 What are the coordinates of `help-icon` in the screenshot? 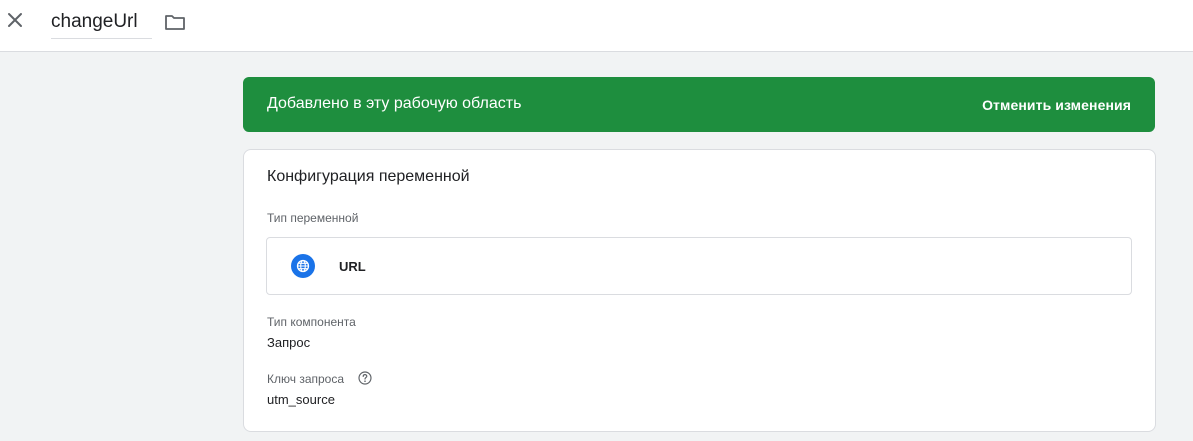 It's located at (365, 378).